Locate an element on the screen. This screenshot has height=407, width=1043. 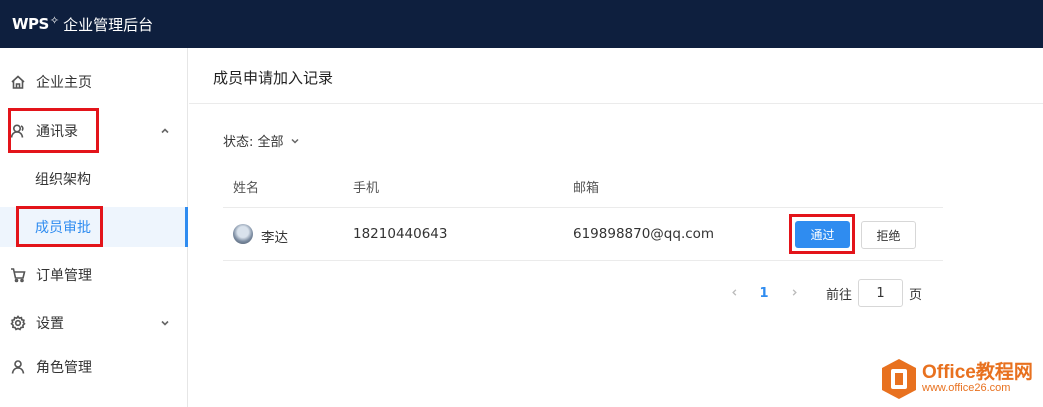
pagination: 1 前往 页 is located at coordinates (823, 293).